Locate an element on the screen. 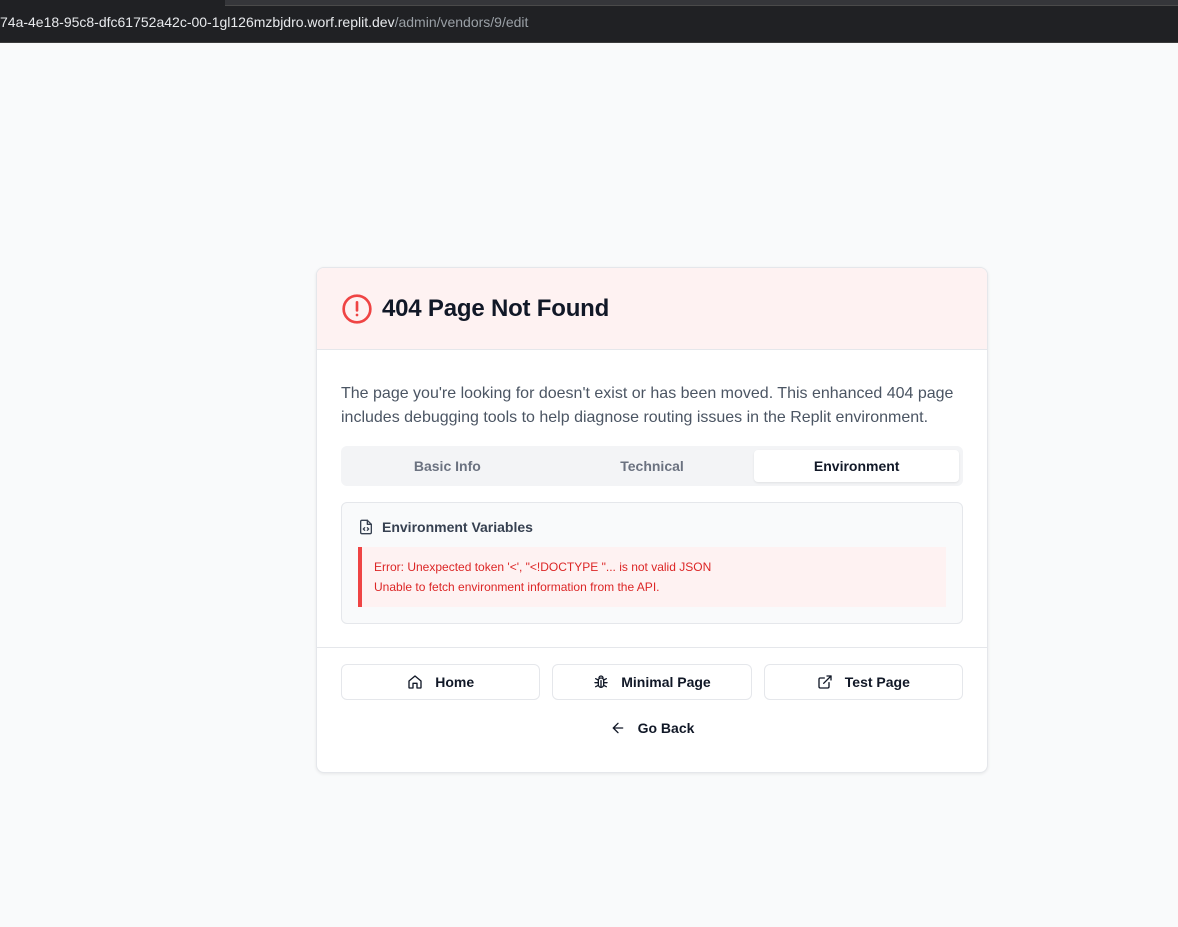 This screenshot has width=1178, height=927. external-link-icon is located at coordinates (825, 682).